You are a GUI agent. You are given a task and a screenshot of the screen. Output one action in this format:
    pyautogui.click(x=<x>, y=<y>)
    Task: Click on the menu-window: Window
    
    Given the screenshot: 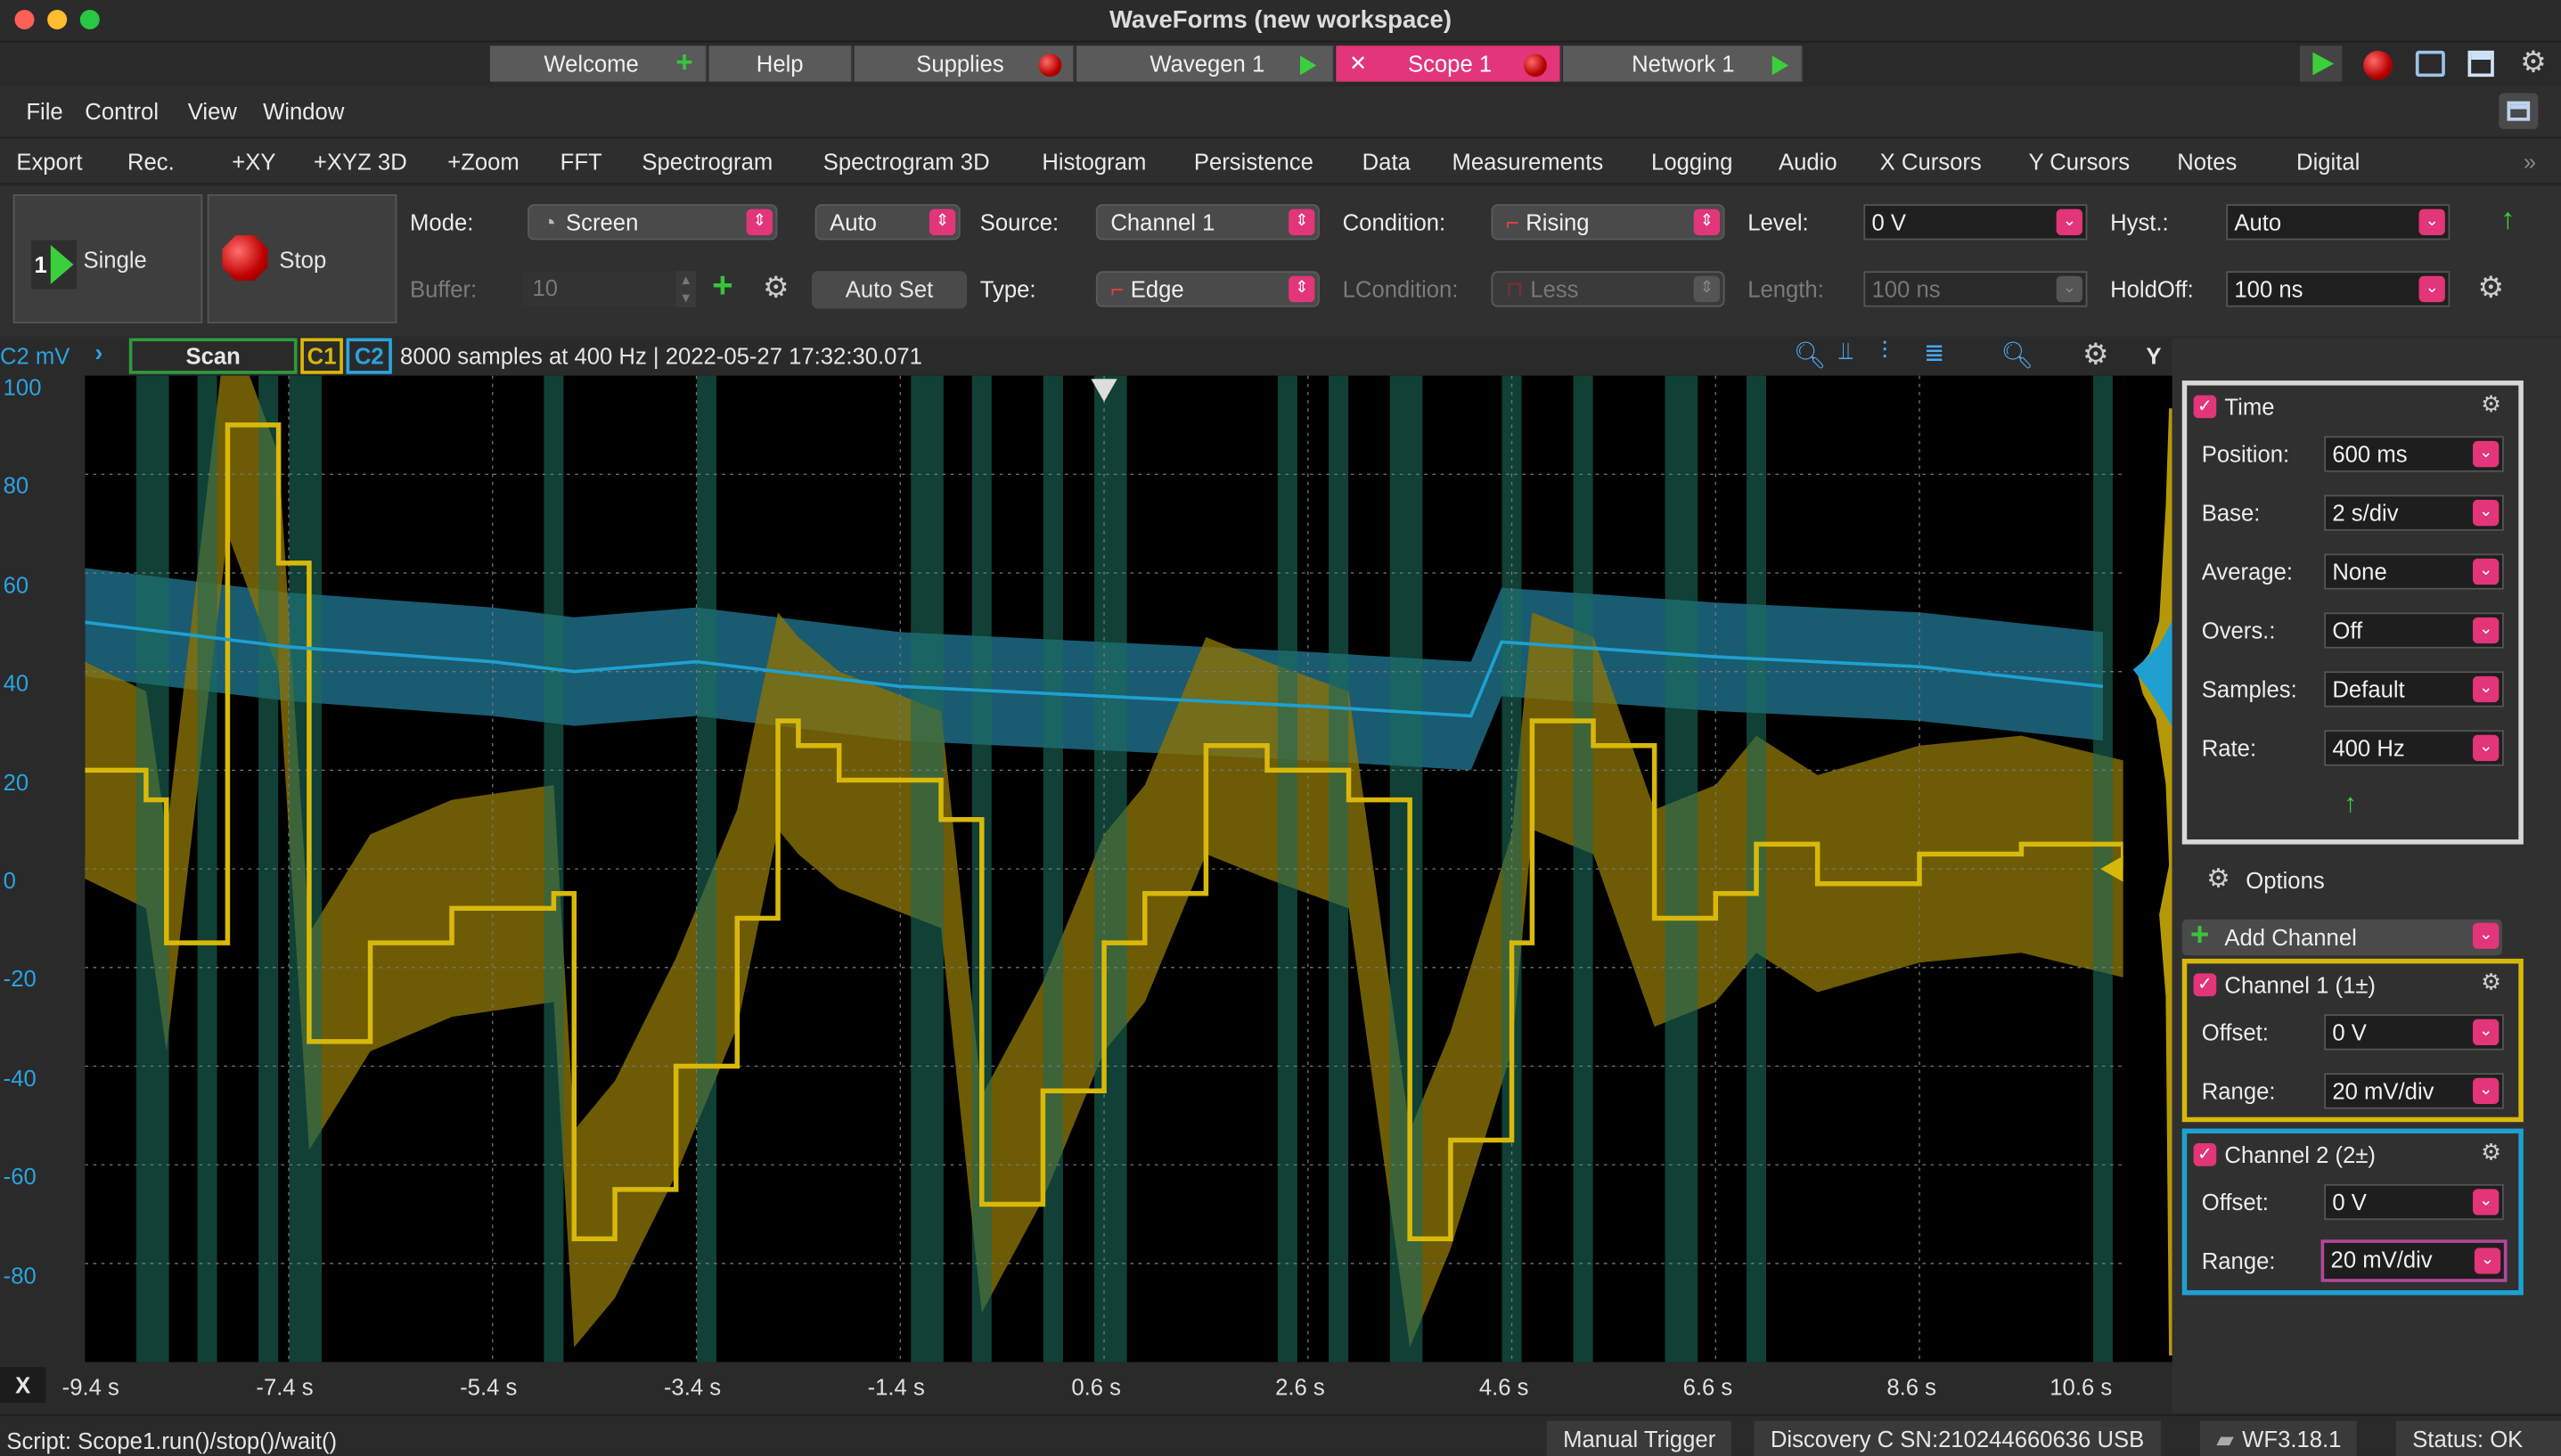 What is the action you would take?
    pyautogui.click(x=303, y=111)
    